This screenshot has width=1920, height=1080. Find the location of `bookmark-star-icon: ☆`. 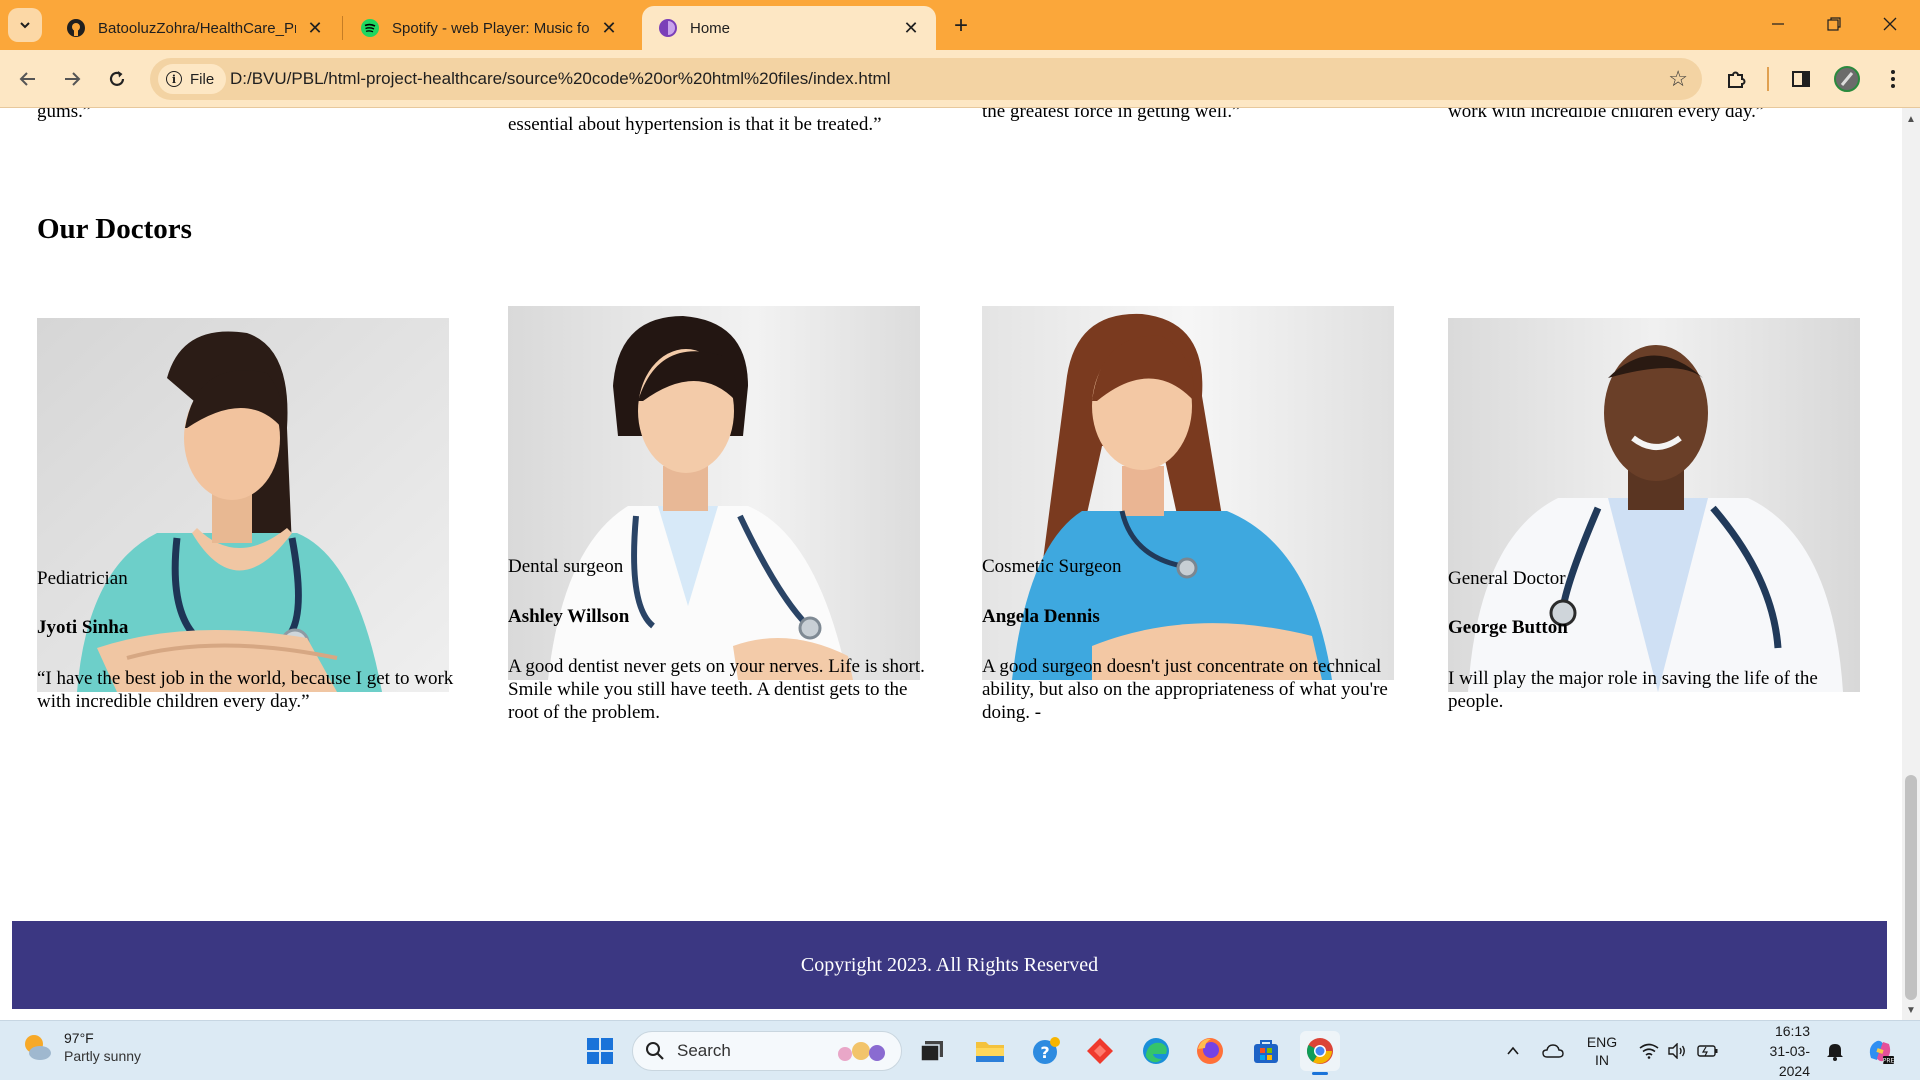

bookmark-star-icon: ☆ is located at coordinates (1678, 79).